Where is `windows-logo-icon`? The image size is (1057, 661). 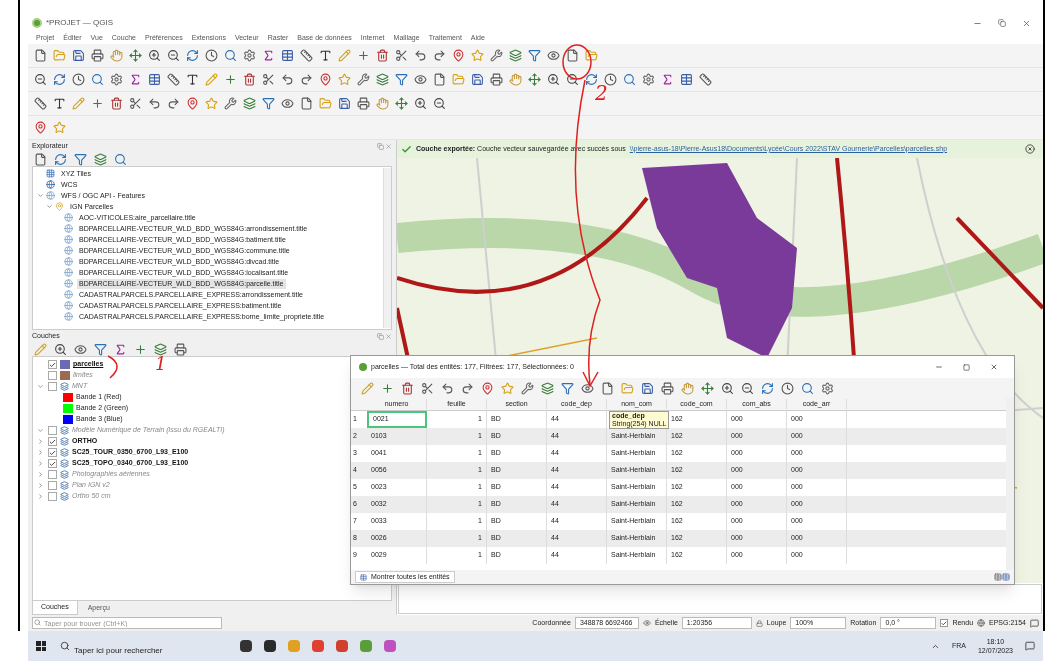
windows-logo-icon is located at coordinates (41, 646).